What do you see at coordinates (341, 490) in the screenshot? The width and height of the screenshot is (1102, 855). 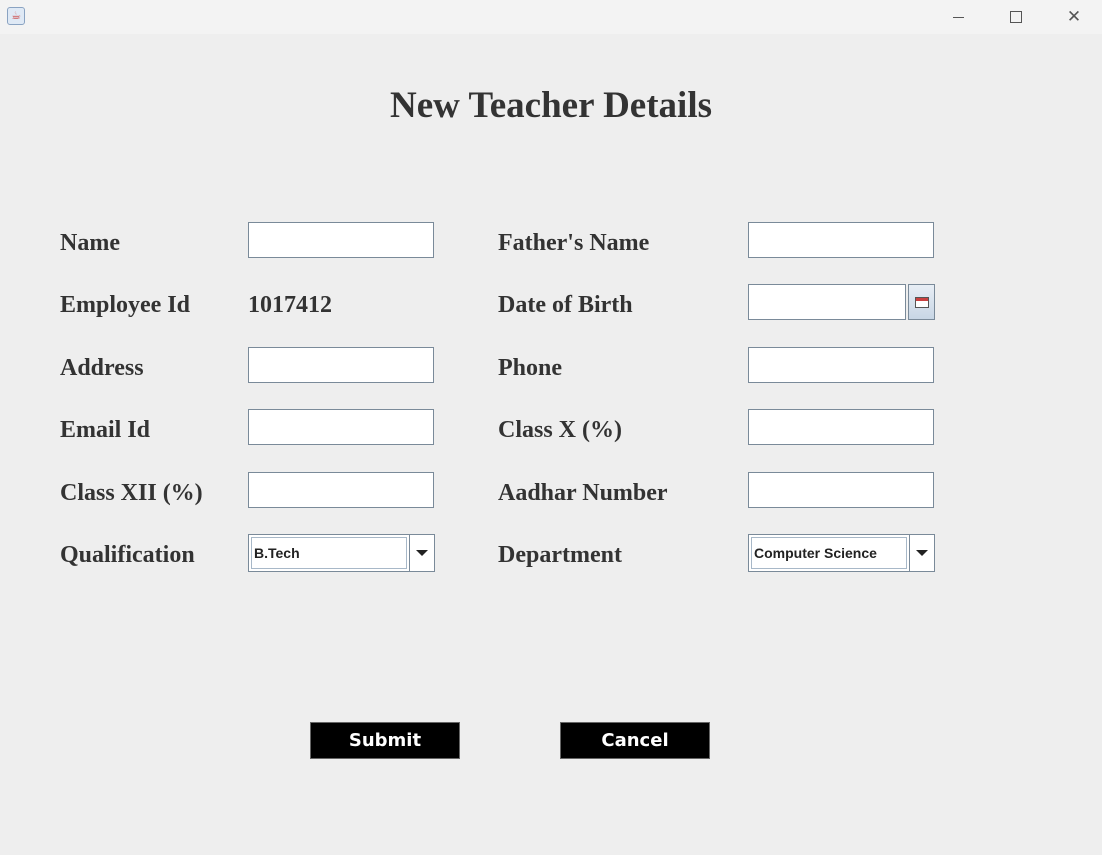 I see `class-xii-field` at bounding box center [341, 490].